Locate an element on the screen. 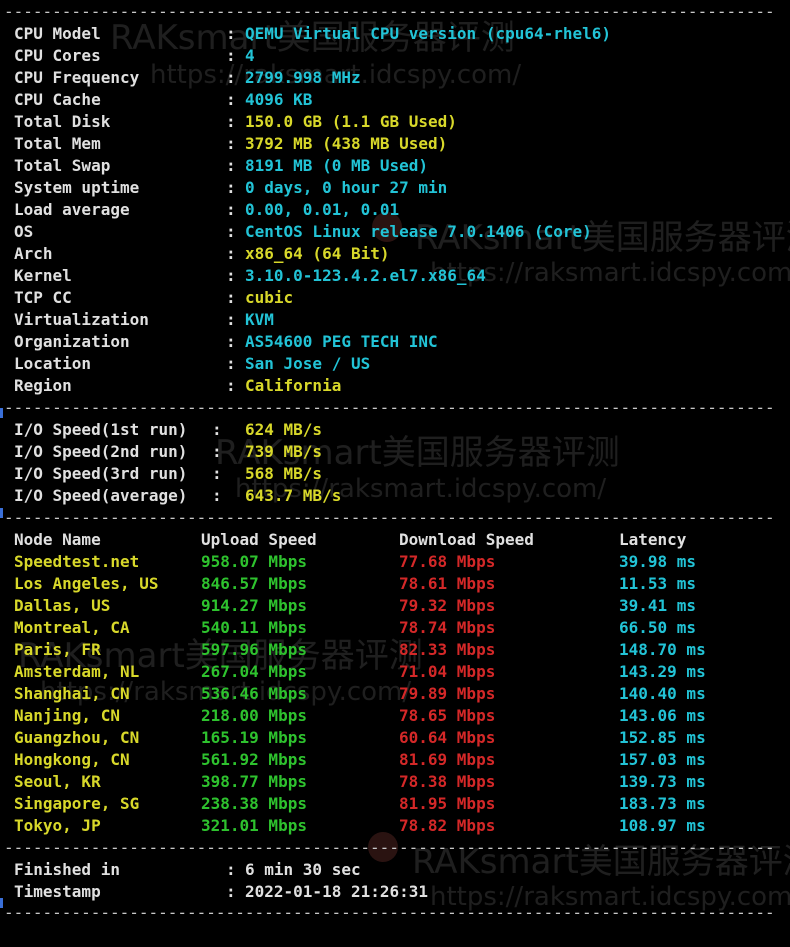 The image size is (790, 947). info-row: OS: CentOS Linux release 7.0.1406 (Core) is located at coordinates (303, 232).